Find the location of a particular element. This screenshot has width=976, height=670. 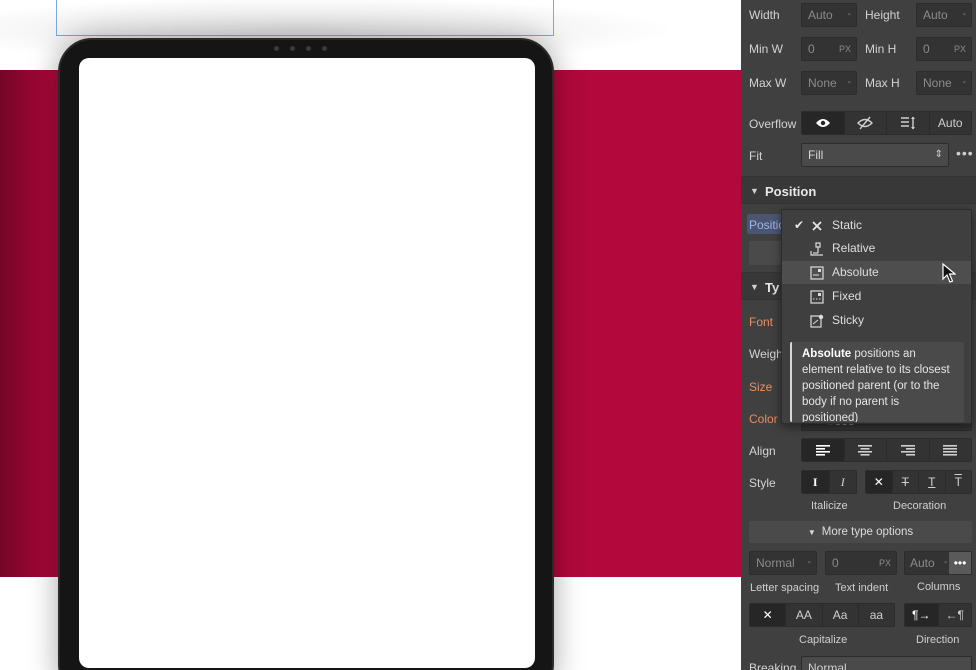

decoration-none-button: ✕ is located at coordinates (879, 482).